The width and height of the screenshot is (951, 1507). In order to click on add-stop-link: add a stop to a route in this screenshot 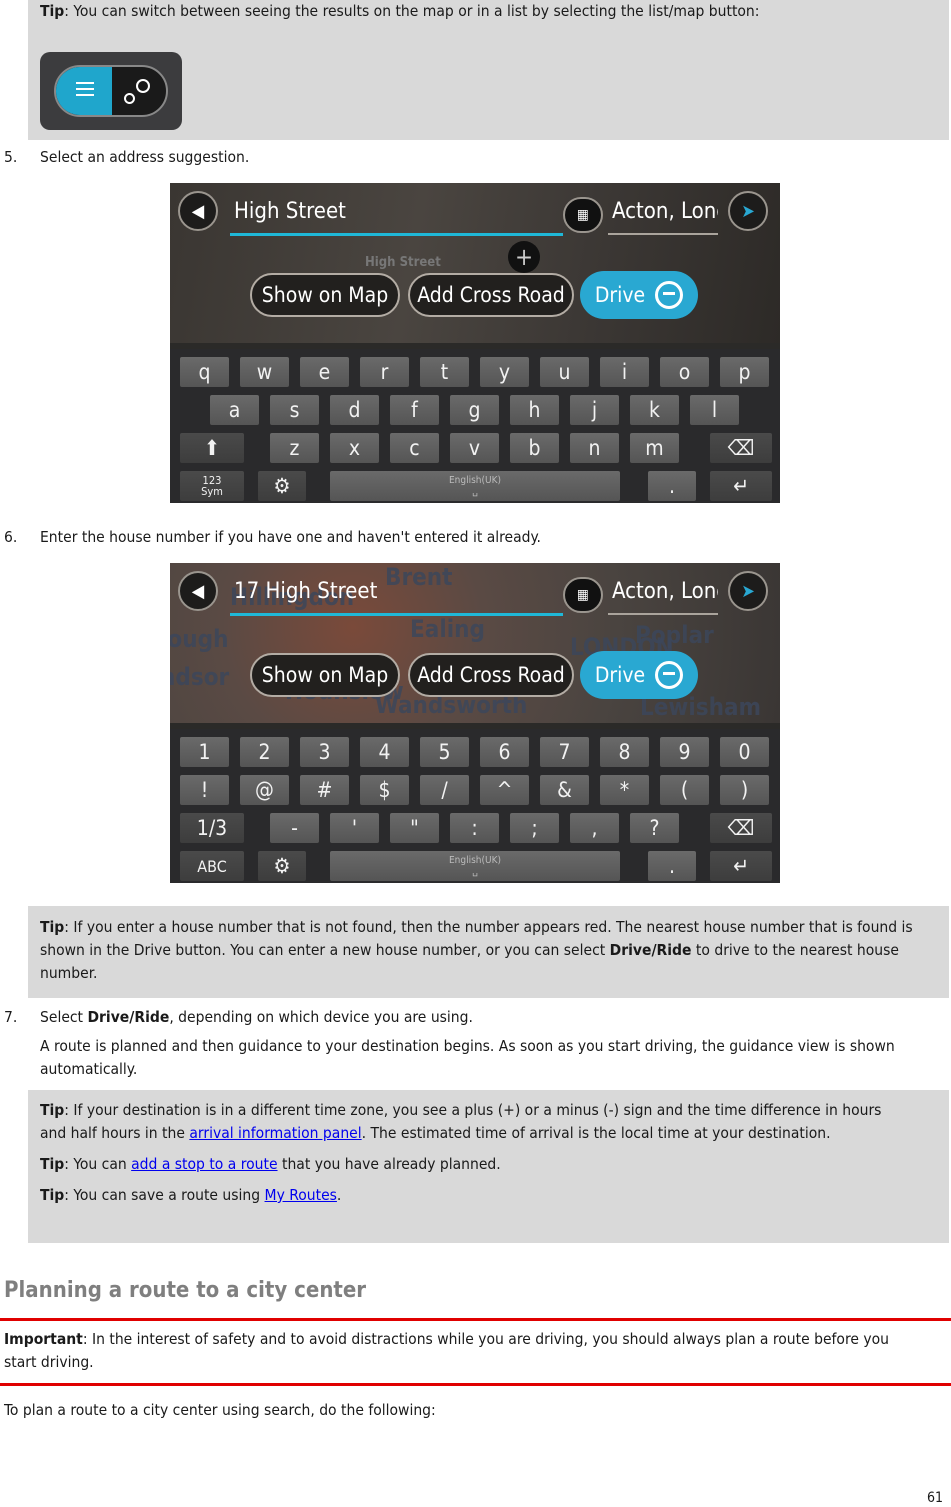, I will do `click(204, 1164)`.